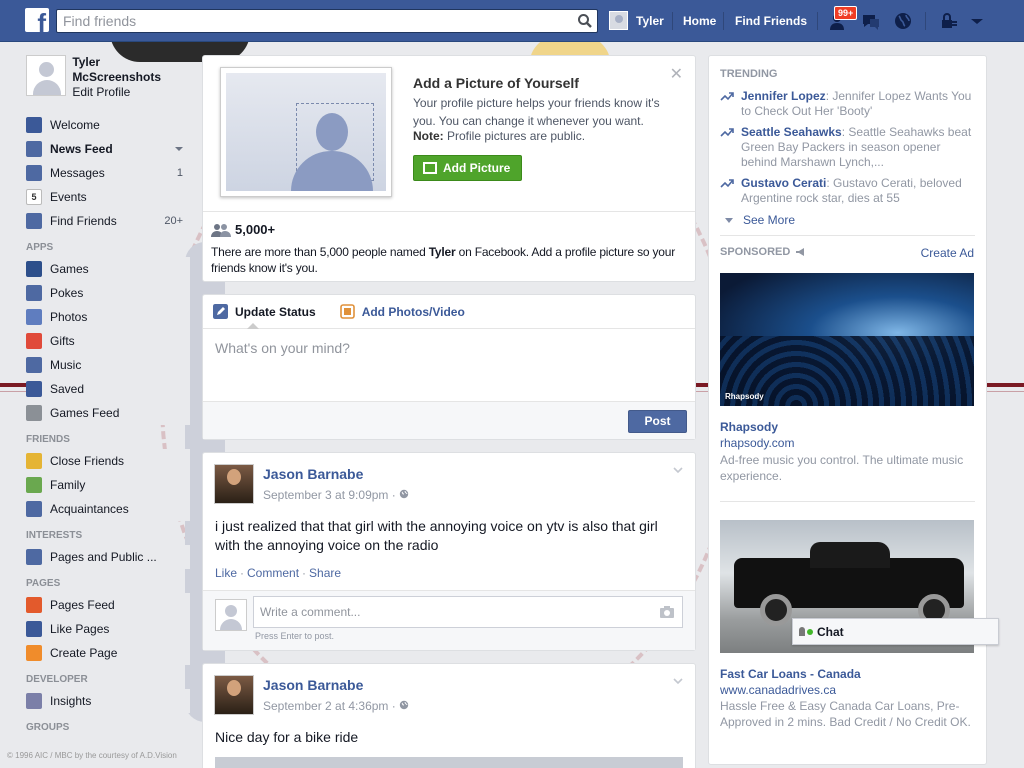 This screenshot has height=768, width=1024. I want to click on see-more-link: See More, so click(760, 220).